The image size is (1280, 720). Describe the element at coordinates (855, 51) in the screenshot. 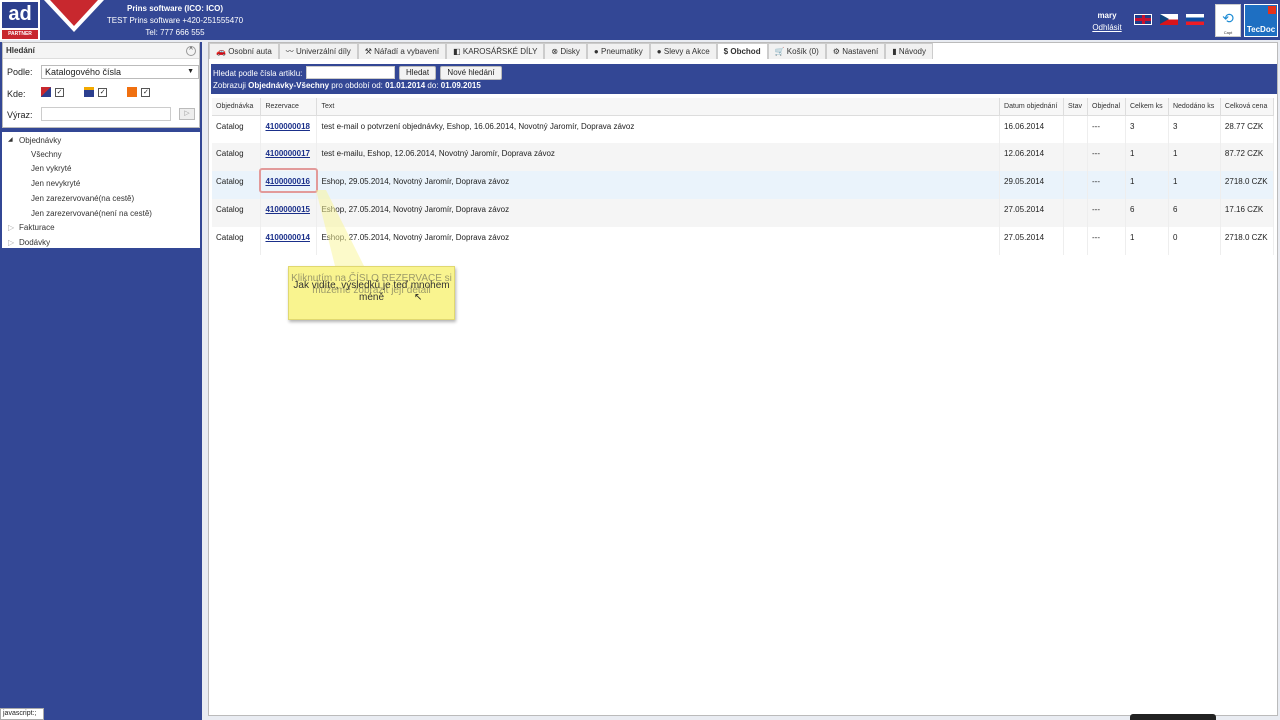

I see `tab-nastaveni: ⚙ Nastavení` at that location.